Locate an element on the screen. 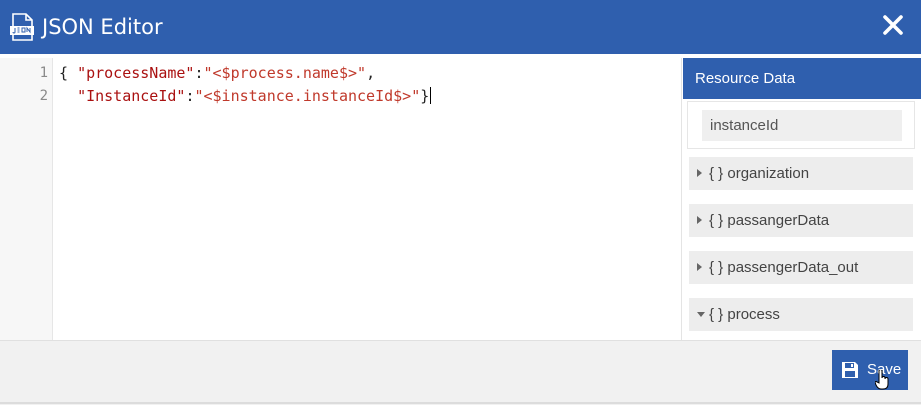 The image size is (921, 405). line-number-gutter: 1 2 is located at coordinates (26, 199).